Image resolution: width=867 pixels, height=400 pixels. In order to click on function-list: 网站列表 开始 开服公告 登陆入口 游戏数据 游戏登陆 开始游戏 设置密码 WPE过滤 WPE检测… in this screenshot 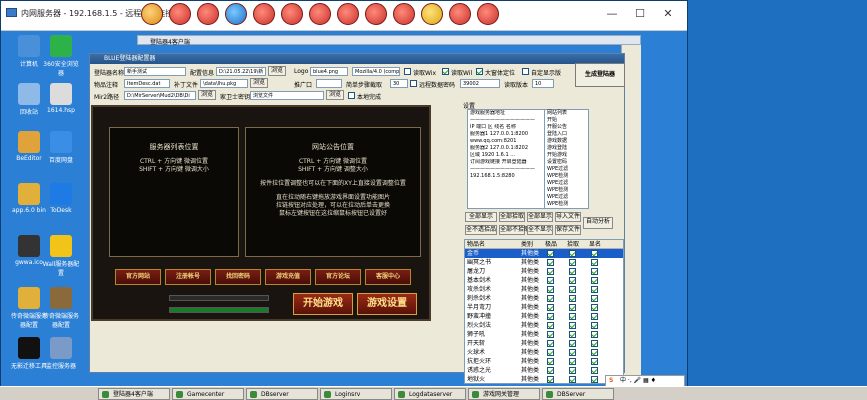, I will do `click(566, 159)`.